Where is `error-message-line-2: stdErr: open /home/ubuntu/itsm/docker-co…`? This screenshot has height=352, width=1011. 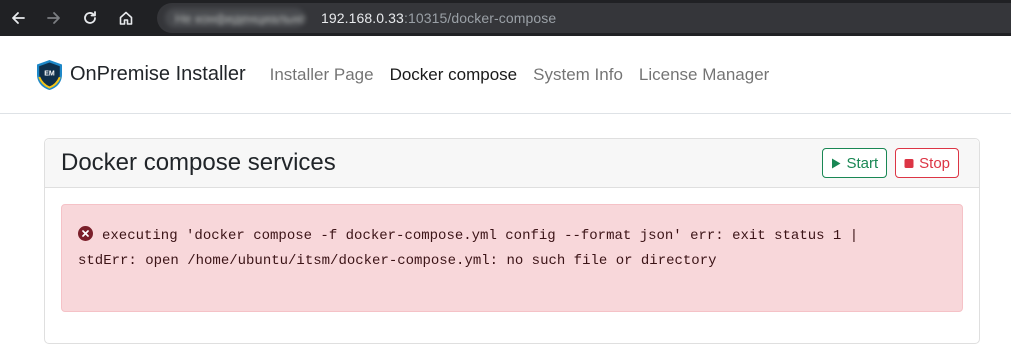 error-message-line-2: stdErr: open /home/ubuntu/itsm/docker-co… is located at coordinates (397, 261).